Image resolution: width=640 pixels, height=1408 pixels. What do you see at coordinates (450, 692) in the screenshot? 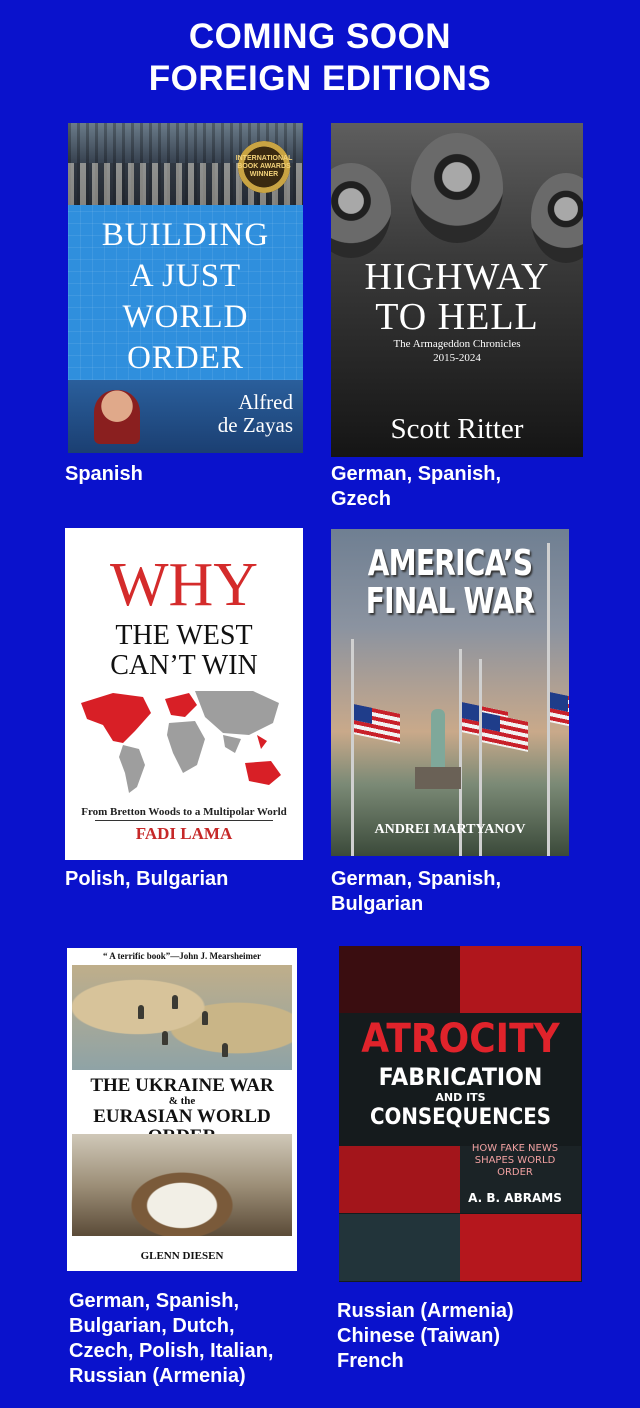
I see `book-cover-americas-final-war: AMERICA’S FINAL WAR ANDREI MARTYANOV` at bounding box center [450, 692].